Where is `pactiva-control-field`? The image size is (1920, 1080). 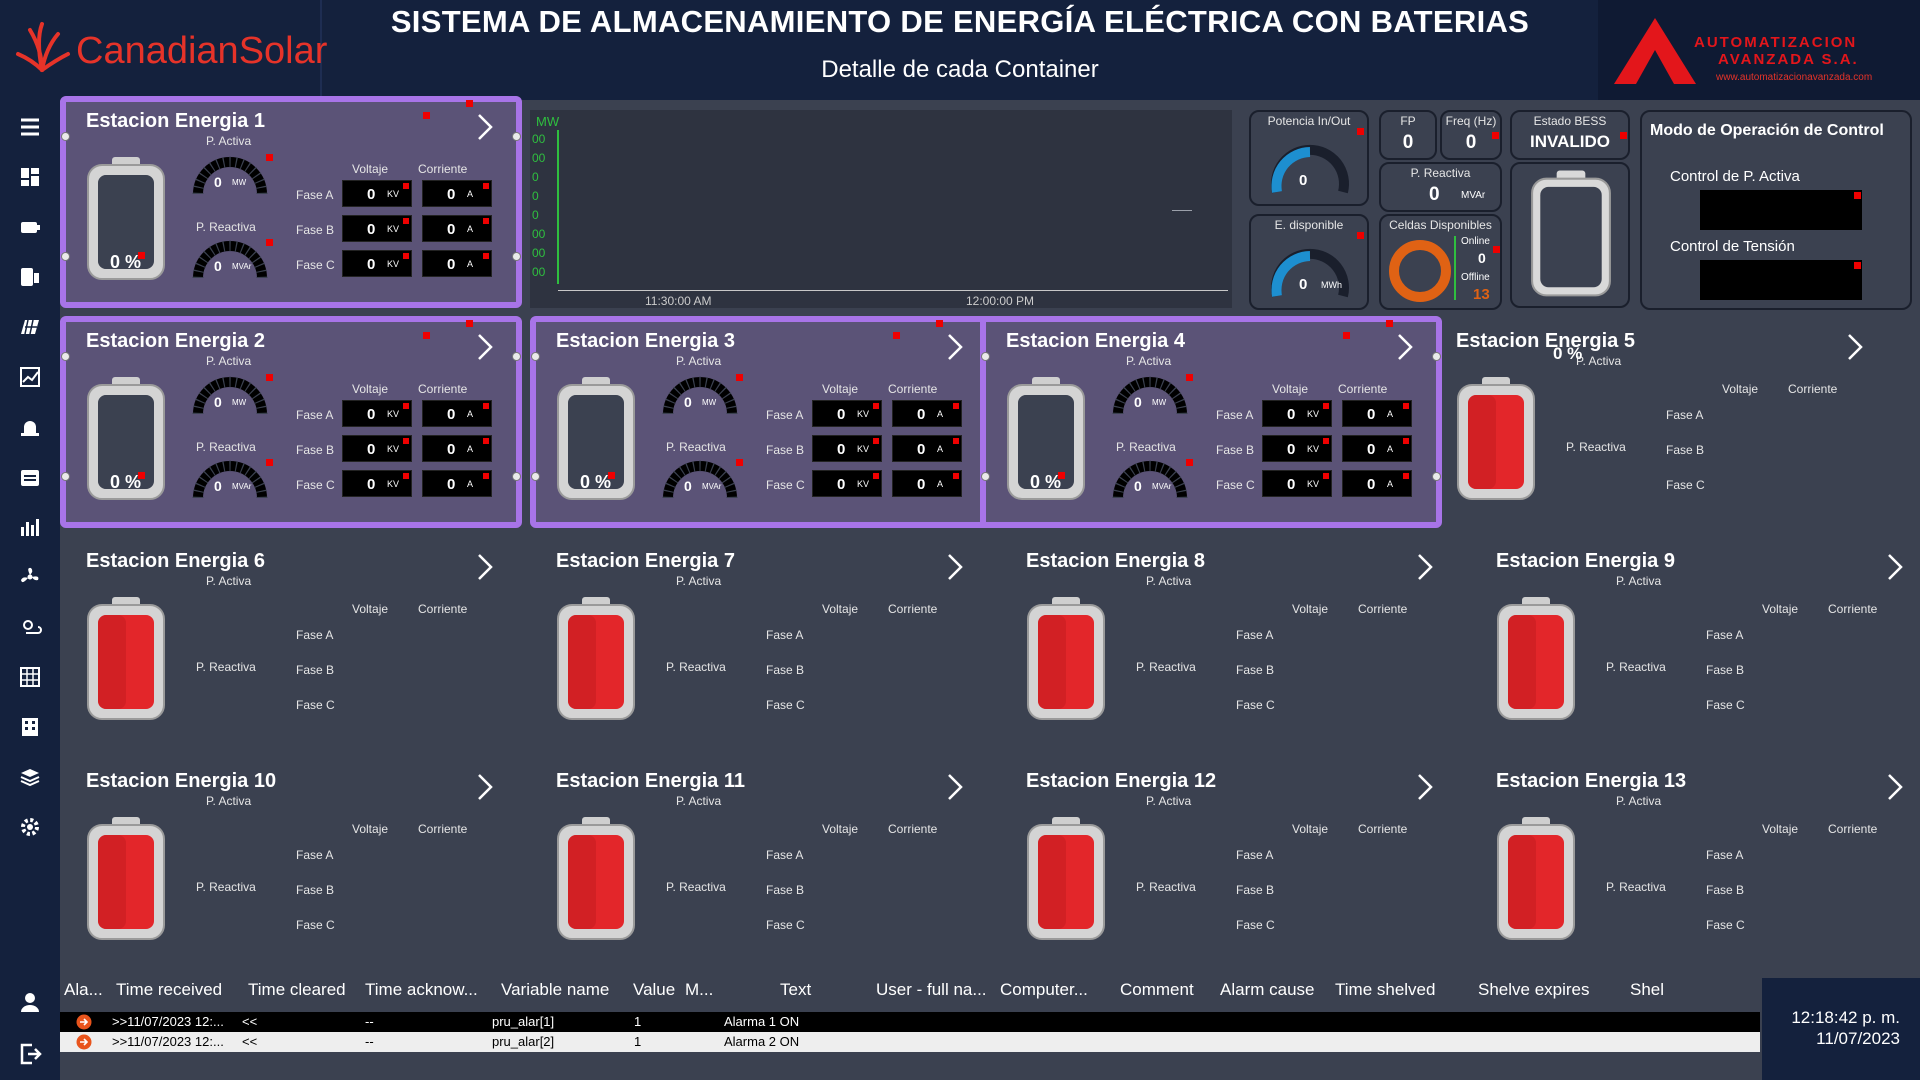 pactiva-control-field is located at coordinates (1781, 210).